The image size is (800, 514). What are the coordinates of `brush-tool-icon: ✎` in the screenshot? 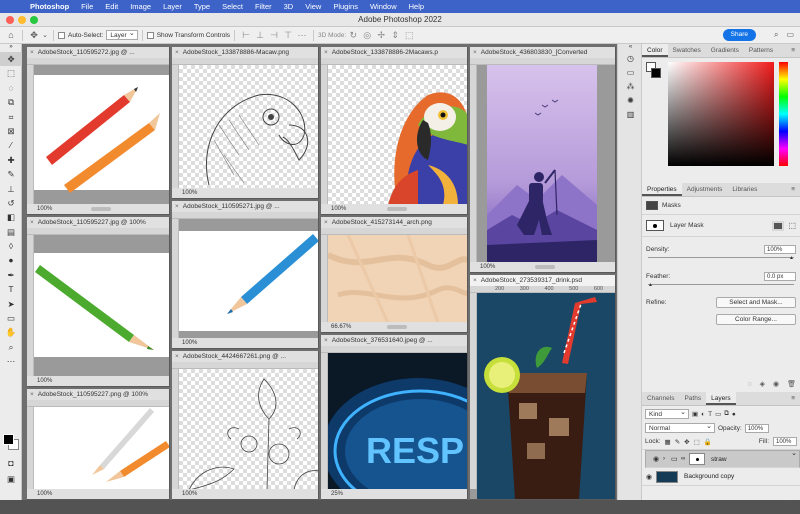 It's located at (11, 174).